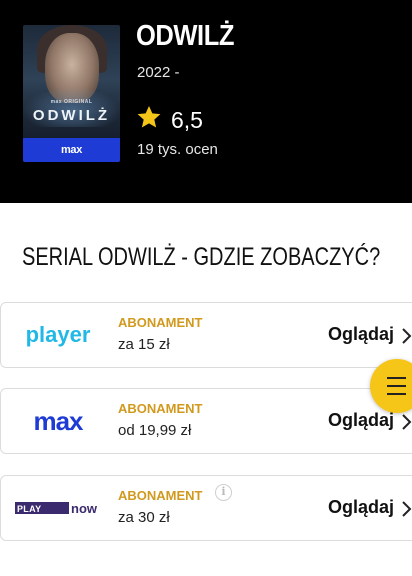  I want to click on rating-value: 6,5, so click(187, 120).